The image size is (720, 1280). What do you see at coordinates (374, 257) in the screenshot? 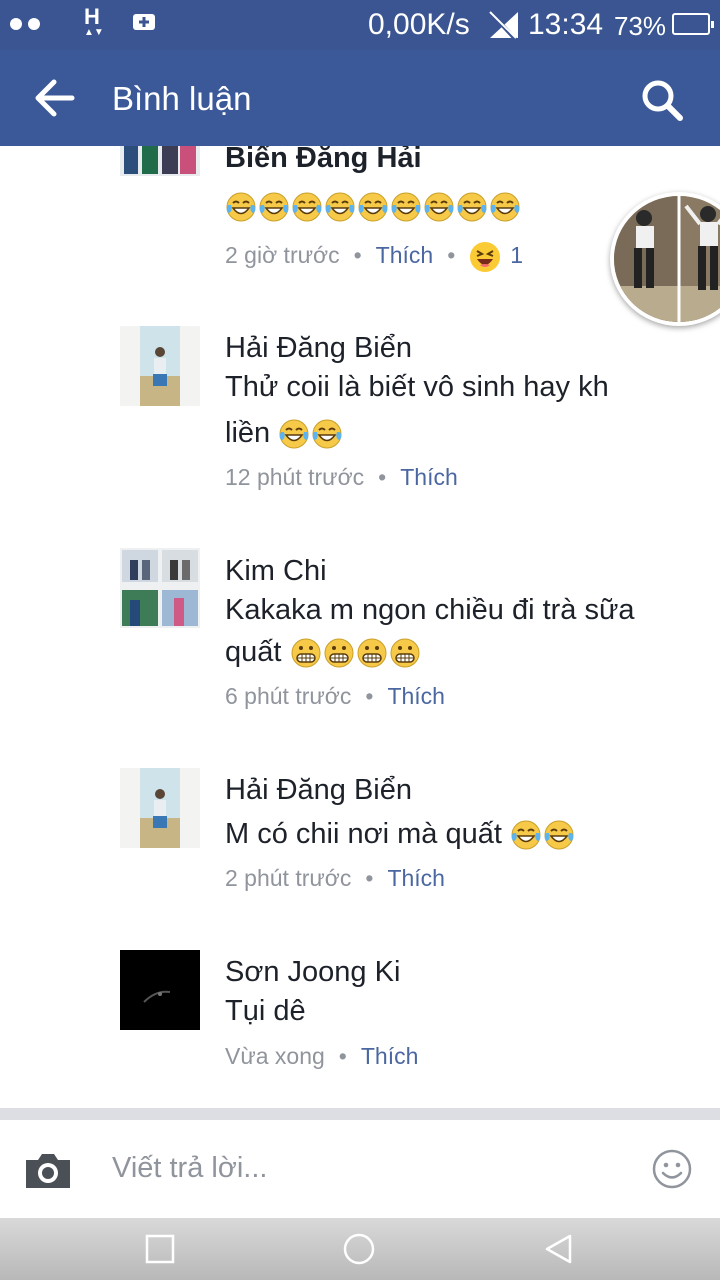
I see `comment-meta: 2 giờ trước • Thích • 1` at bounding box center [374, 257].